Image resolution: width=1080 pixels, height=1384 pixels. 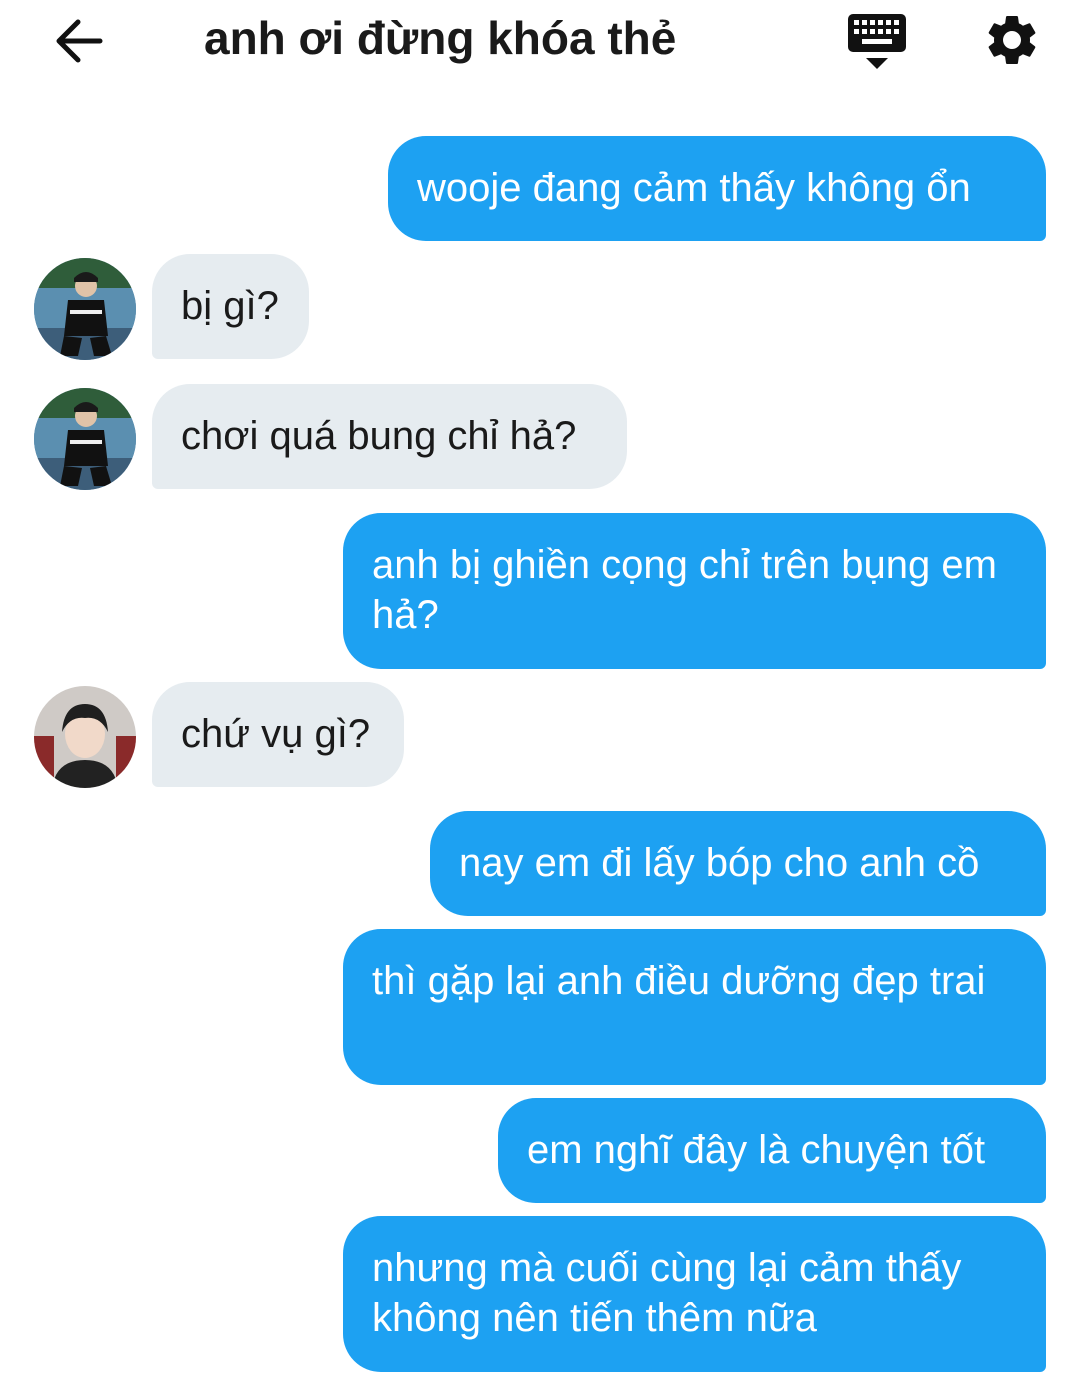 I want to click on keyboard-button, so click(x=878, y=42).